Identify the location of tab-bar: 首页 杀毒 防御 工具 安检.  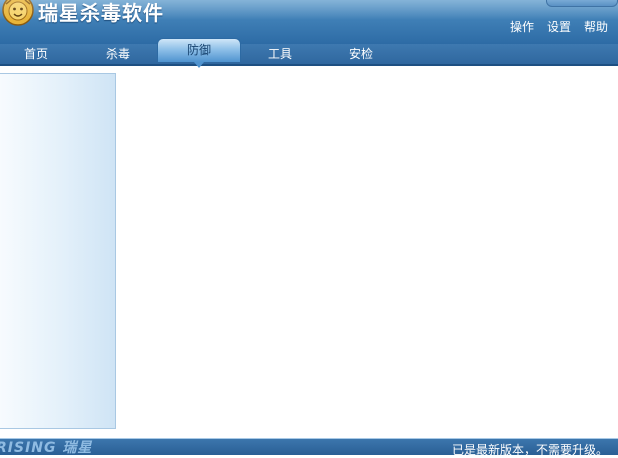
(309, 53).